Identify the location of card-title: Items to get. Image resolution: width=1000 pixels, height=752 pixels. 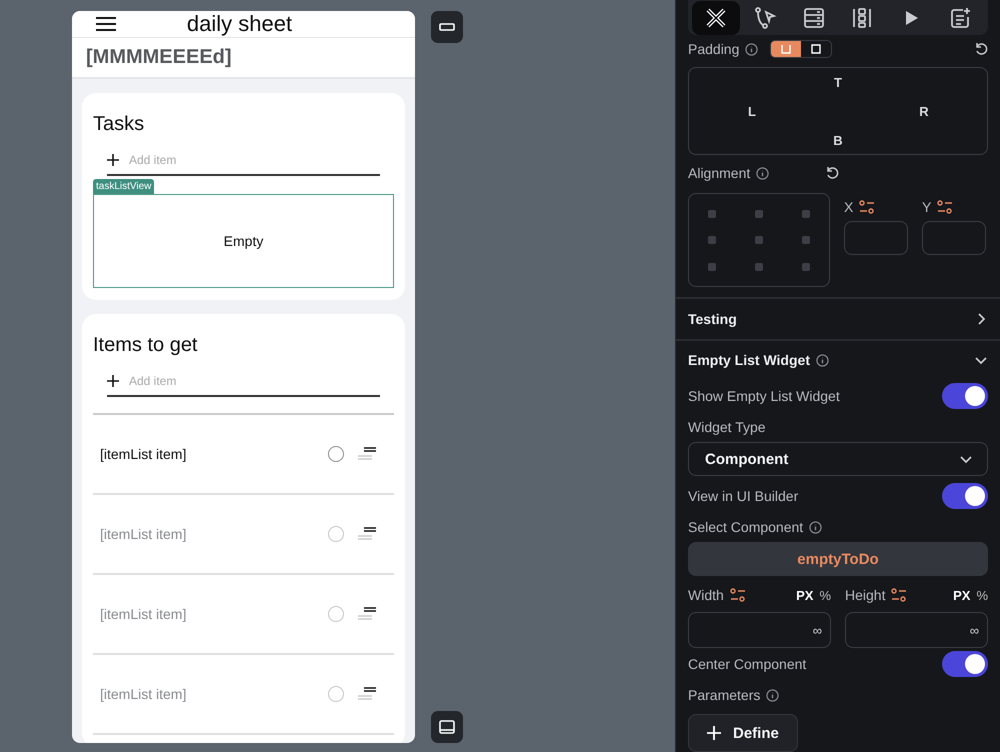
(145, 345).